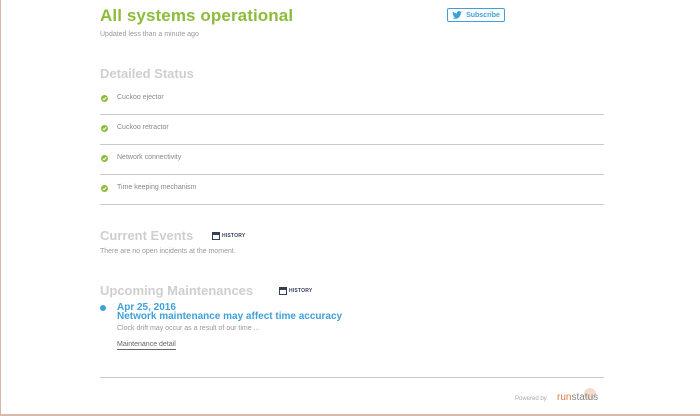 The image size is (700, 416). I want to click on last-updated-text: Updated less than a minute ago, so click(149, 34).